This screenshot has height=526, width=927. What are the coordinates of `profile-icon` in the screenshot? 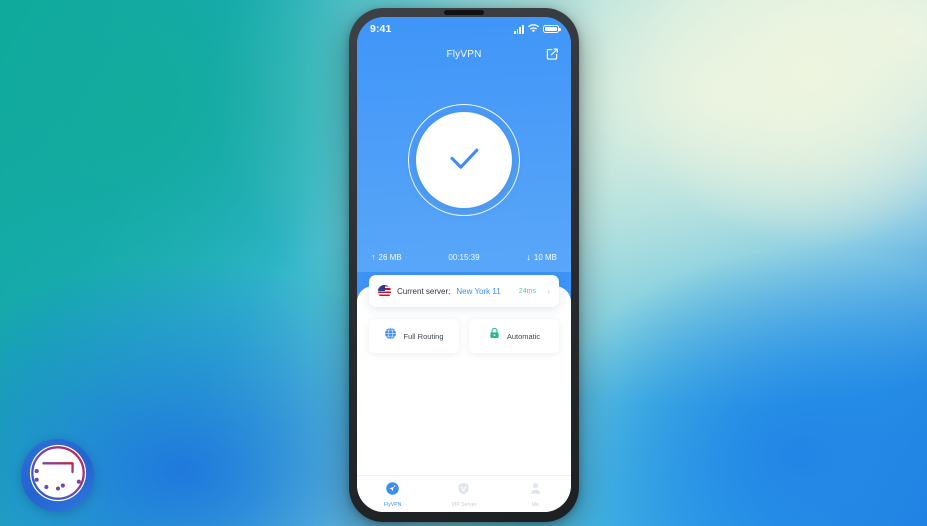 It's located at (535, 491).